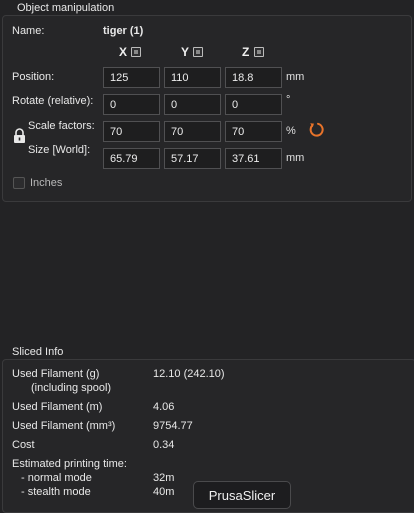  What do you see at coordinates (253, 131) in the screenshot?
I see `scale-z-input` at bounding box center [253, 131].